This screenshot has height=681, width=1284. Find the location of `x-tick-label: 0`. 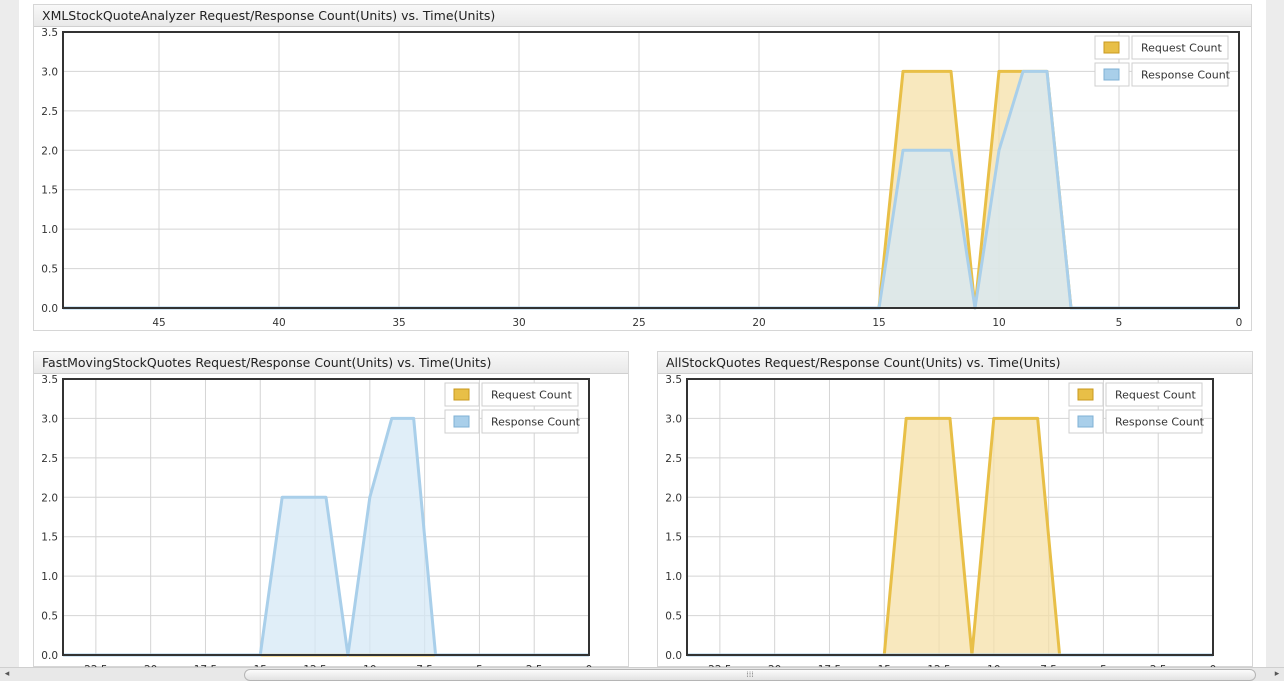

x-tick-label: 0 is located at coordinates (1239, 323).